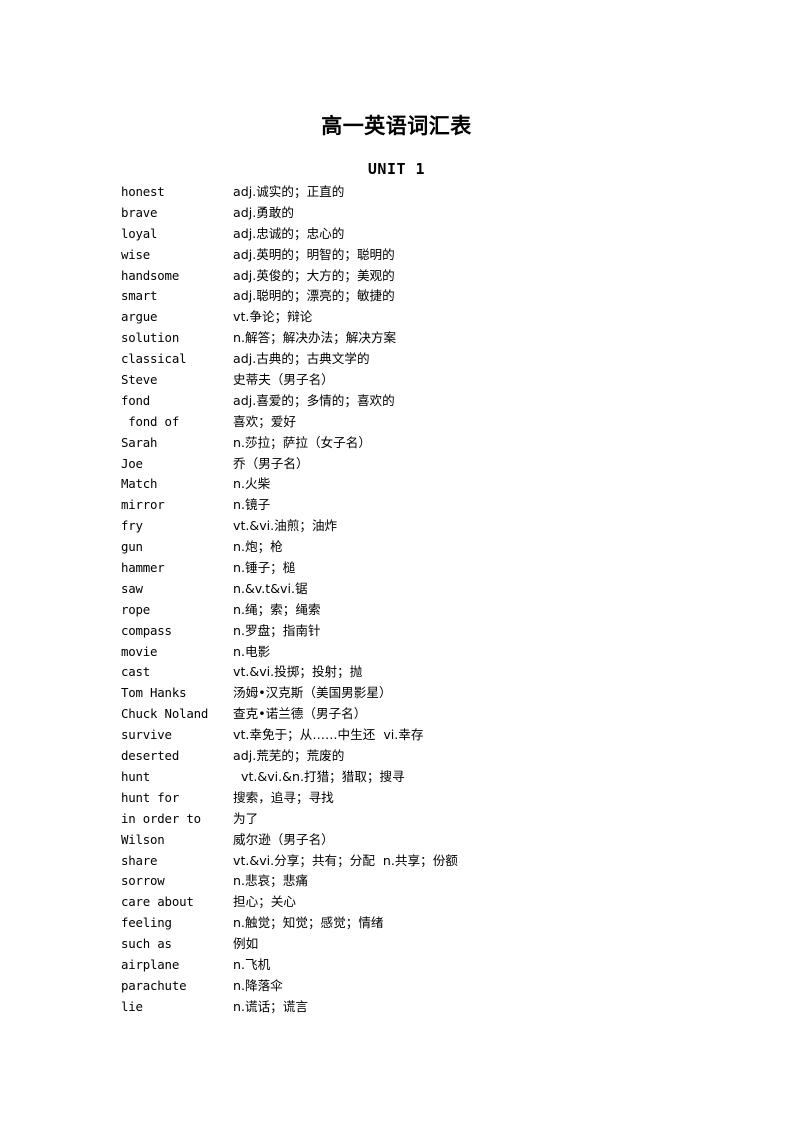  What do you see at coordinates (258, 547) in the screenshot?
I see `vocabulary-definition: n.炮；枪` at bounding box center [258, 547].